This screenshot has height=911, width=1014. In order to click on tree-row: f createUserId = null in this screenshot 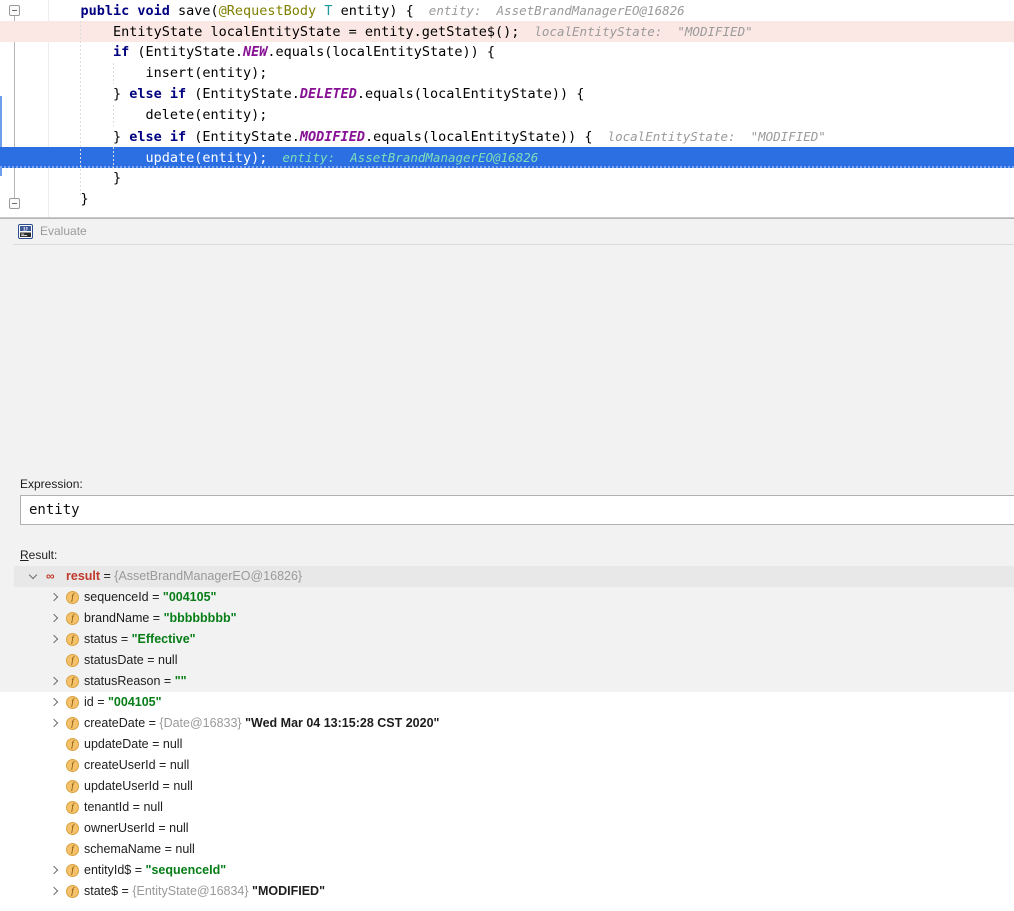, I will do `click(514, 765)`.